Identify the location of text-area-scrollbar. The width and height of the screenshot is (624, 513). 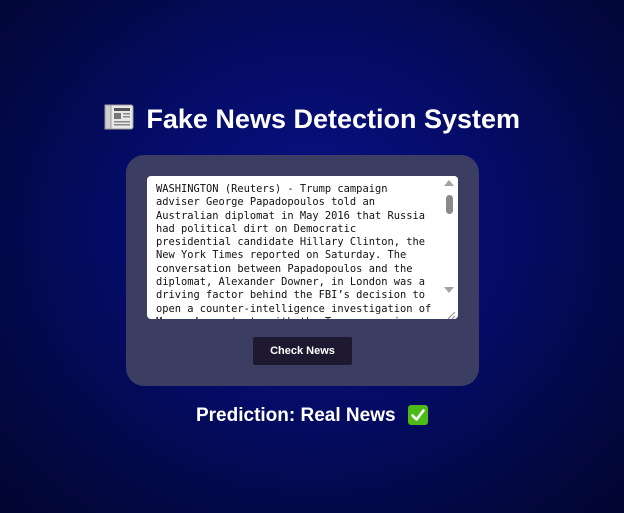
(449, 247).